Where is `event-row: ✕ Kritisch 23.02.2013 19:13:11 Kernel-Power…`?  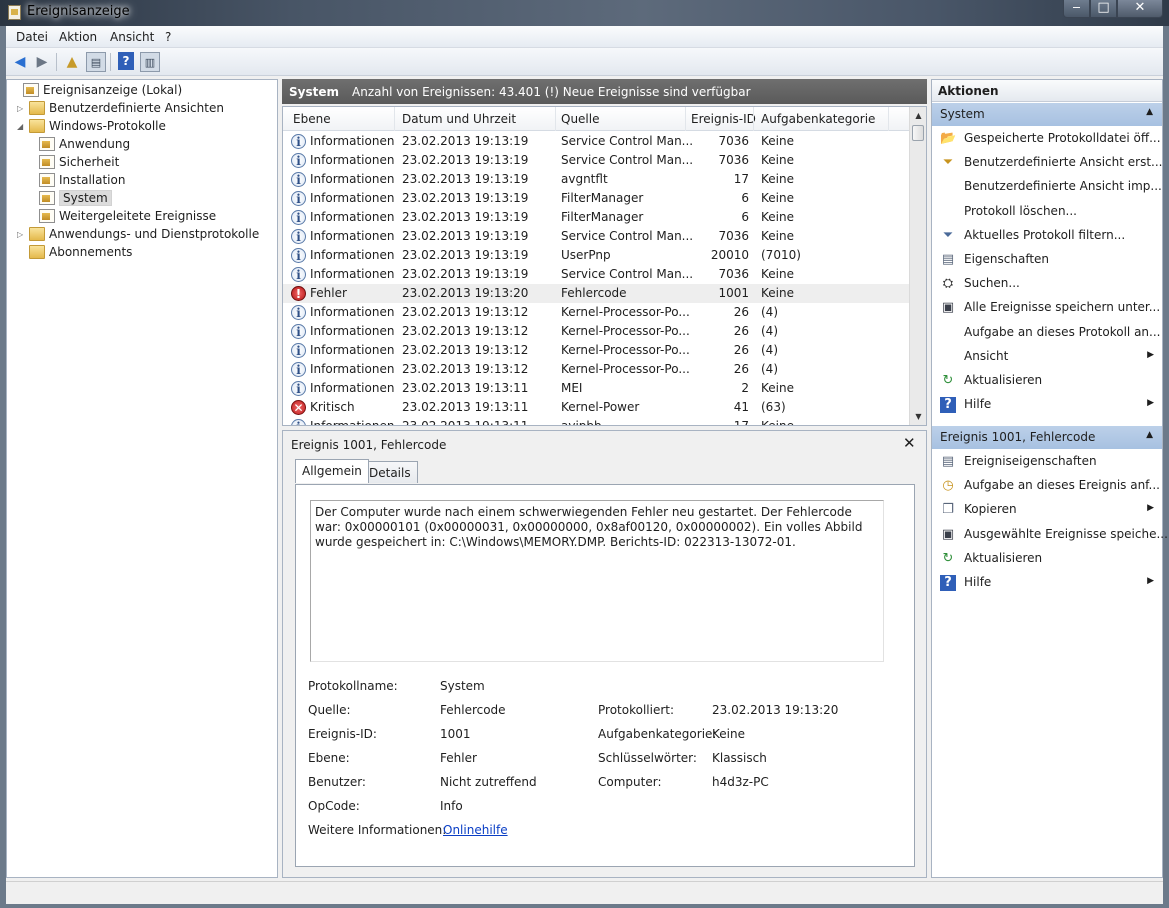 event-row: ✕ Kritisch 23.02.2013 19:13:11 Kernel-Power… is located at coordinates (596, 407).